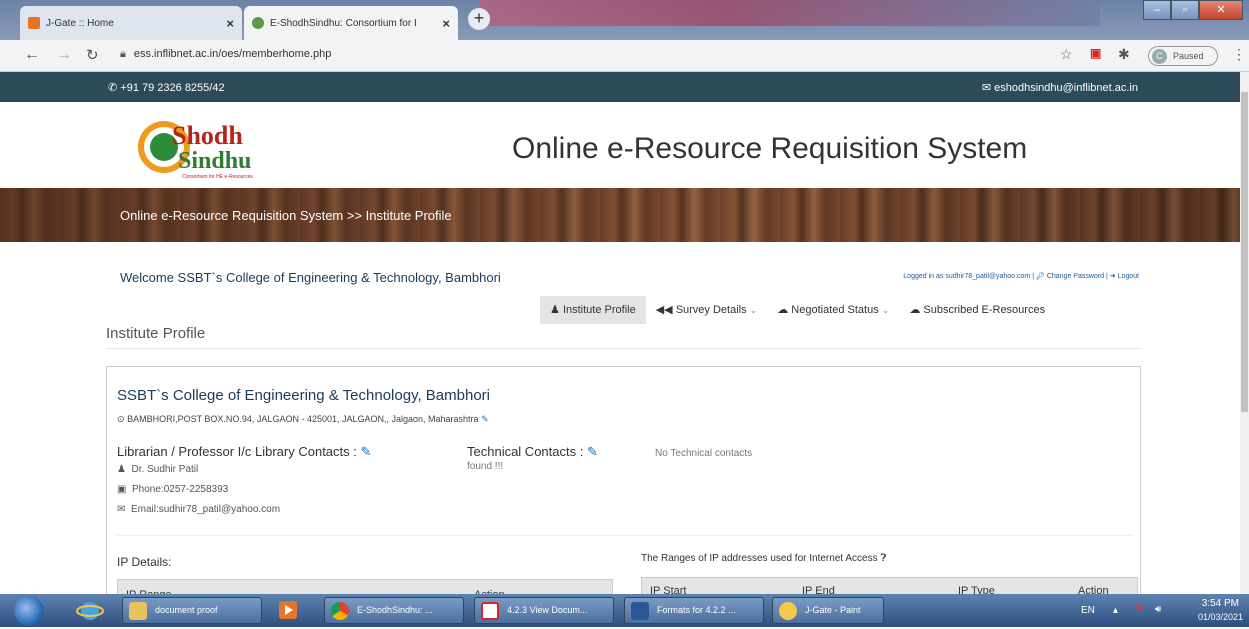 The width and height of the screenshot is (1249, 629). What do you see at coordinates (1158, 609) in the screenshot?
I see `volume-icon: 🔊︎` at bounding box center [1158, 609].